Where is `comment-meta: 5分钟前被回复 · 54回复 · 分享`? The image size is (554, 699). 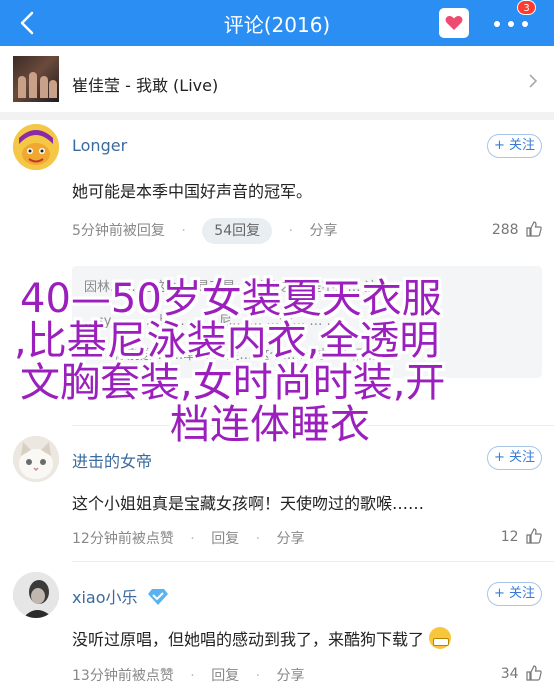
comment-meta: 5分钟前被回复 · 54回复 · 分享 is located at coordinates (204, 231).